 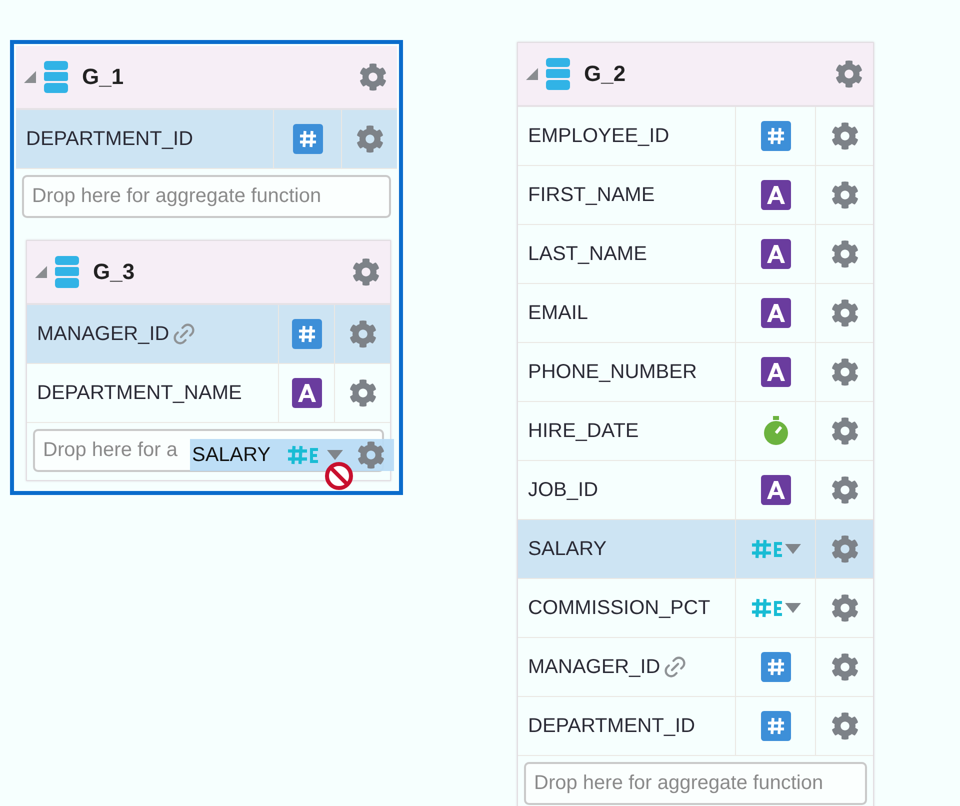 I want to click on column-name: EMAIL, so click(x=558, y=313).